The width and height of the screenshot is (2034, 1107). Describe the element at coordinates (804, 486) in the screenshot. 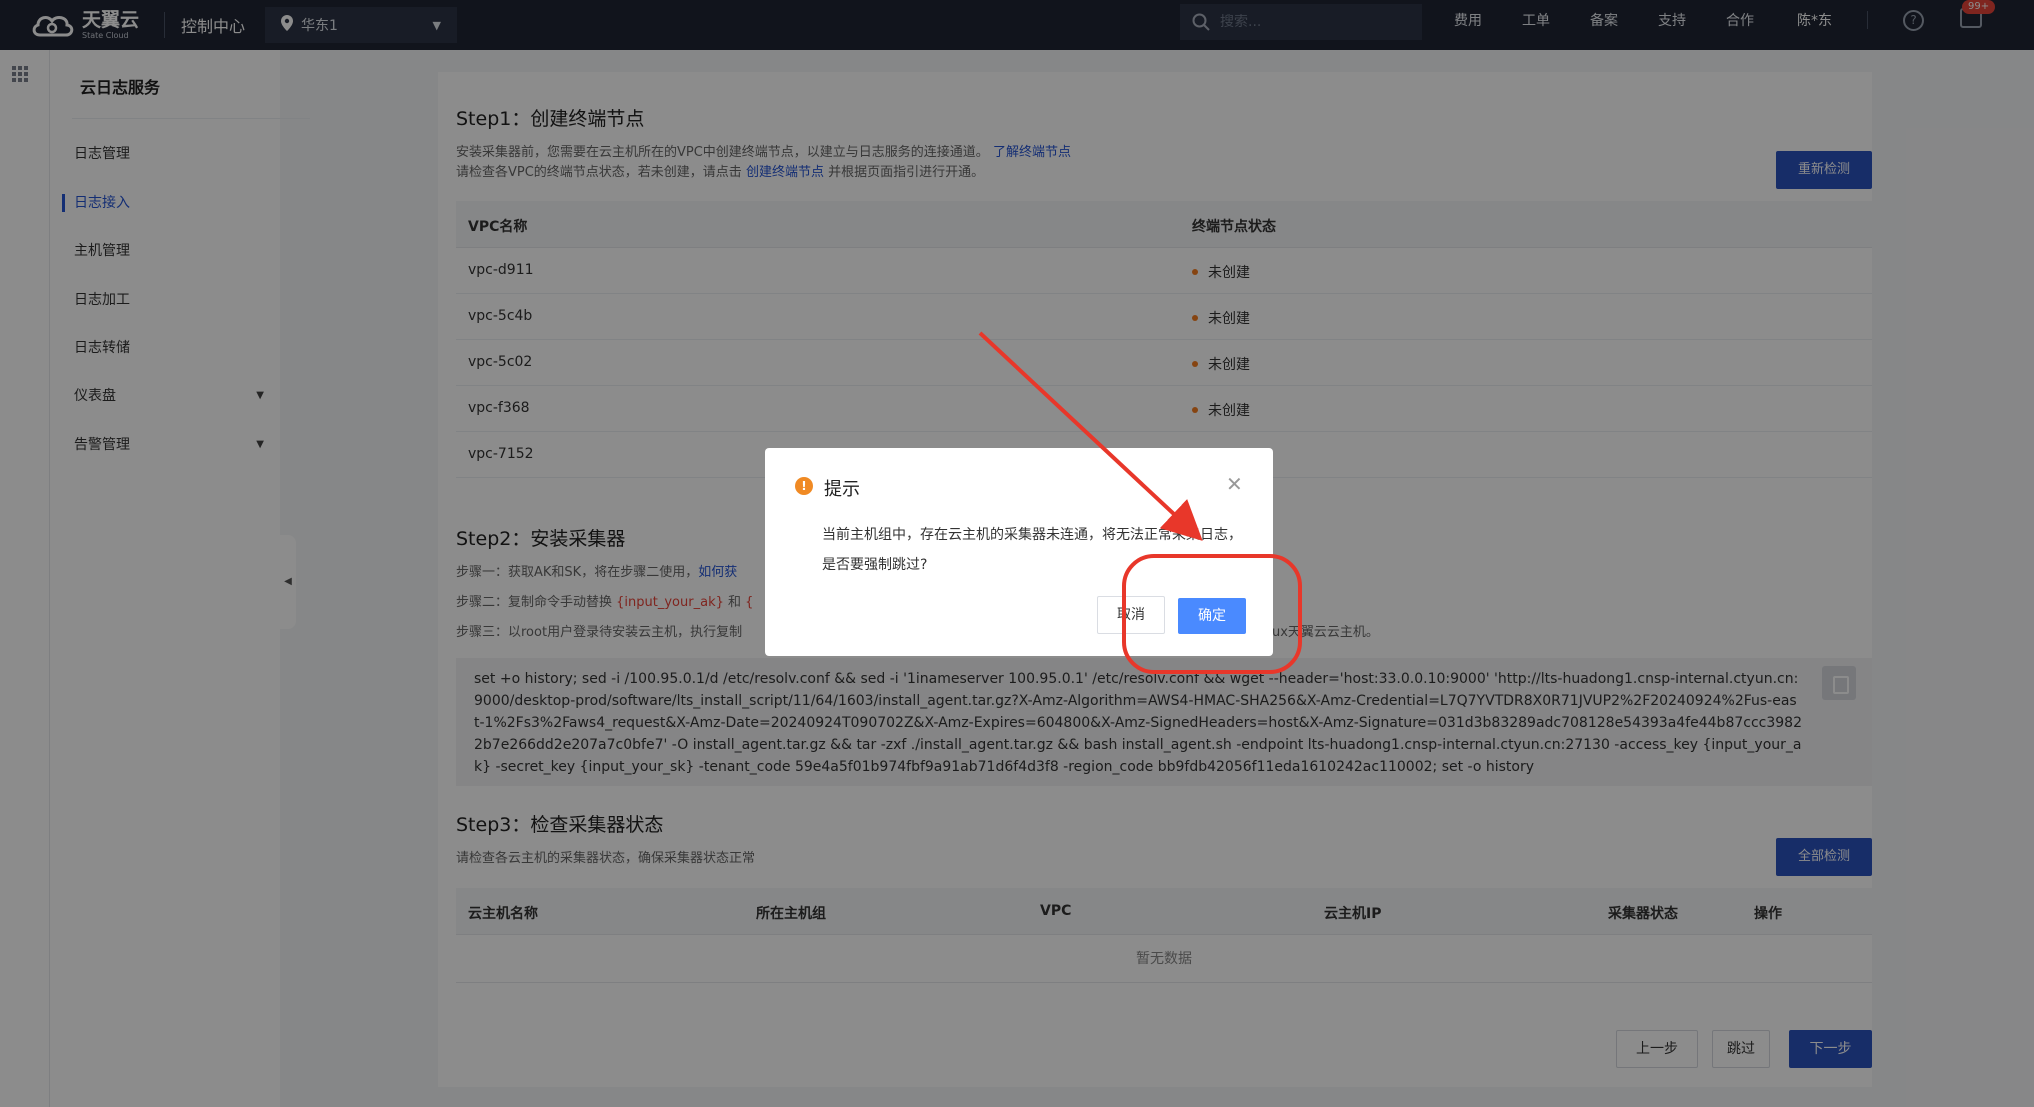

I see `warning-icon: !` at that location.